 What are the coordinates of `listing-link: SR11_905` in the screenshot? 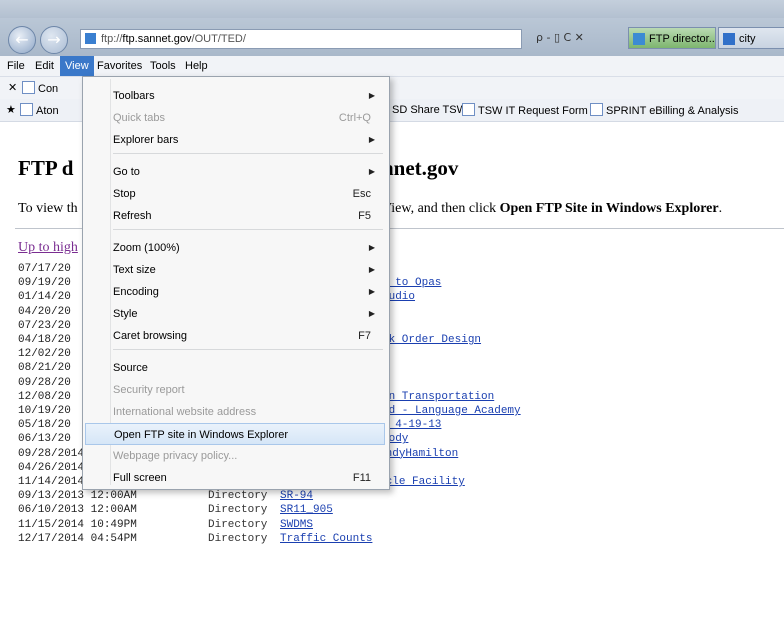 It's located at (306, 510).